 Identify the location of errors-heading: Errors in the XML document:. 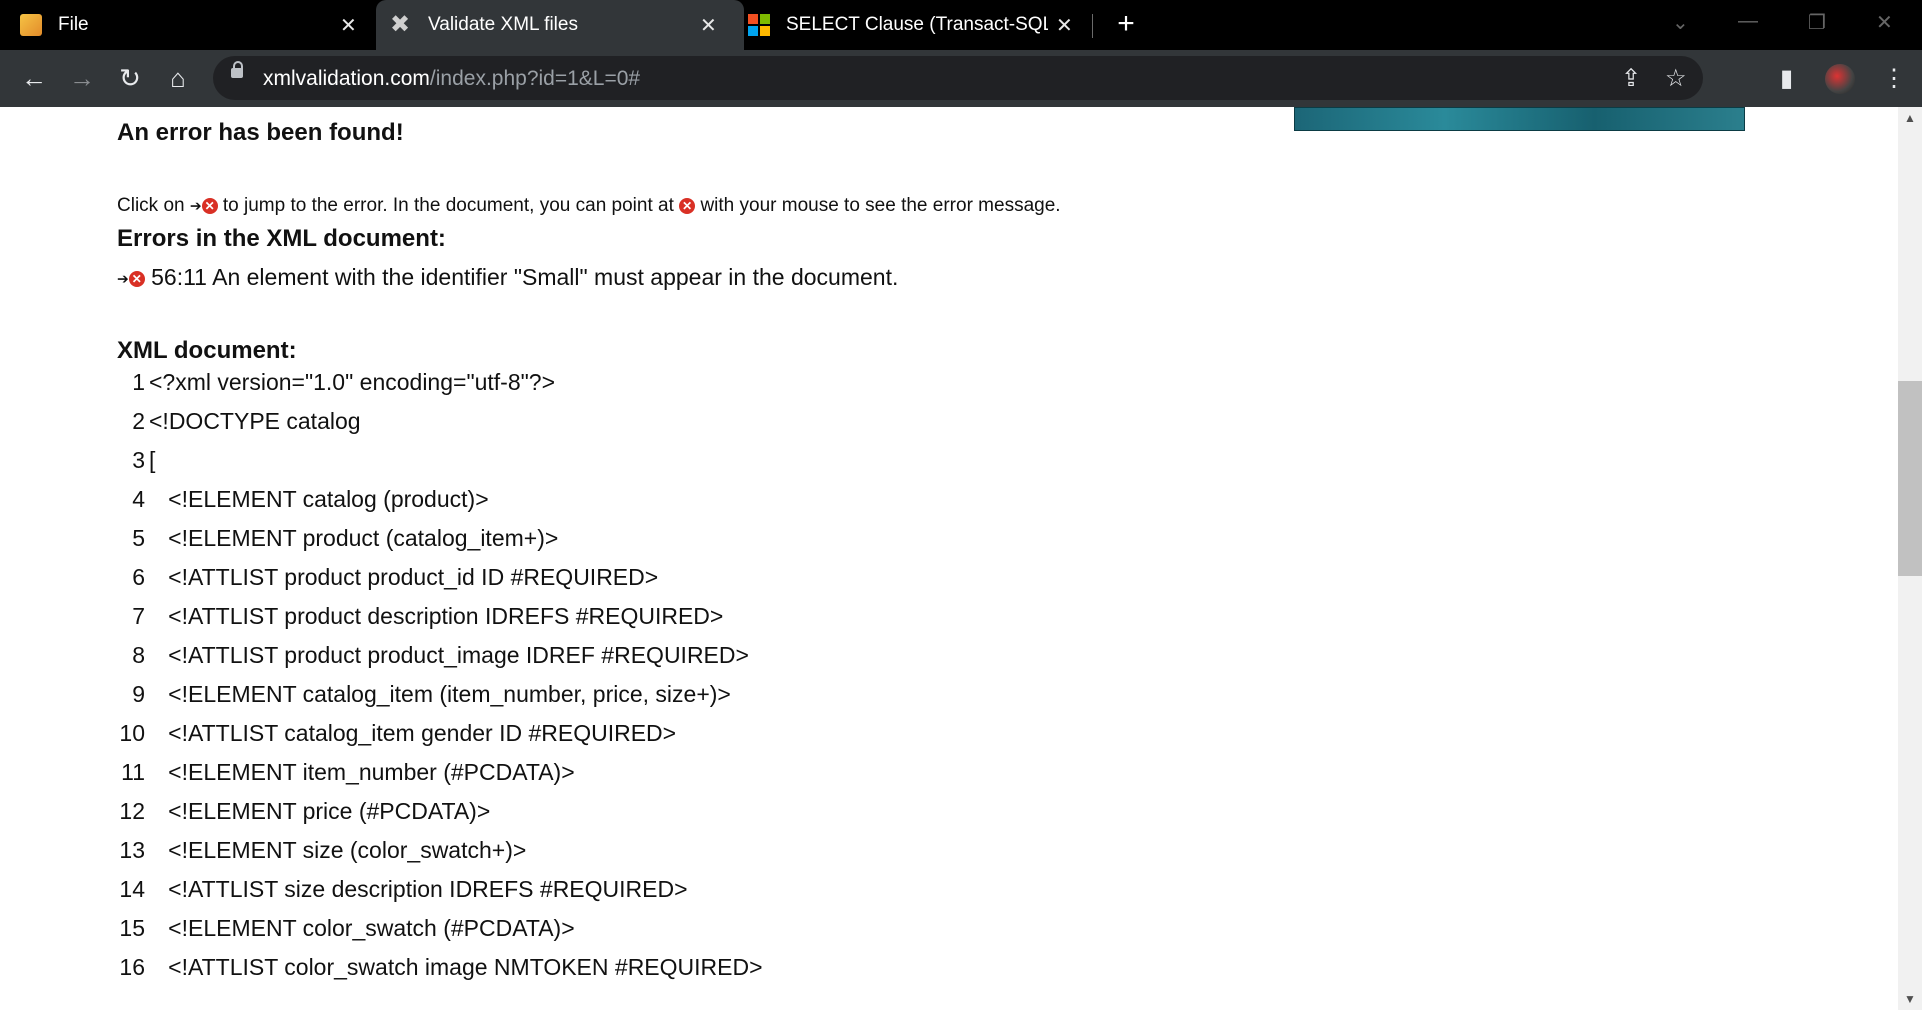
(281, 238).